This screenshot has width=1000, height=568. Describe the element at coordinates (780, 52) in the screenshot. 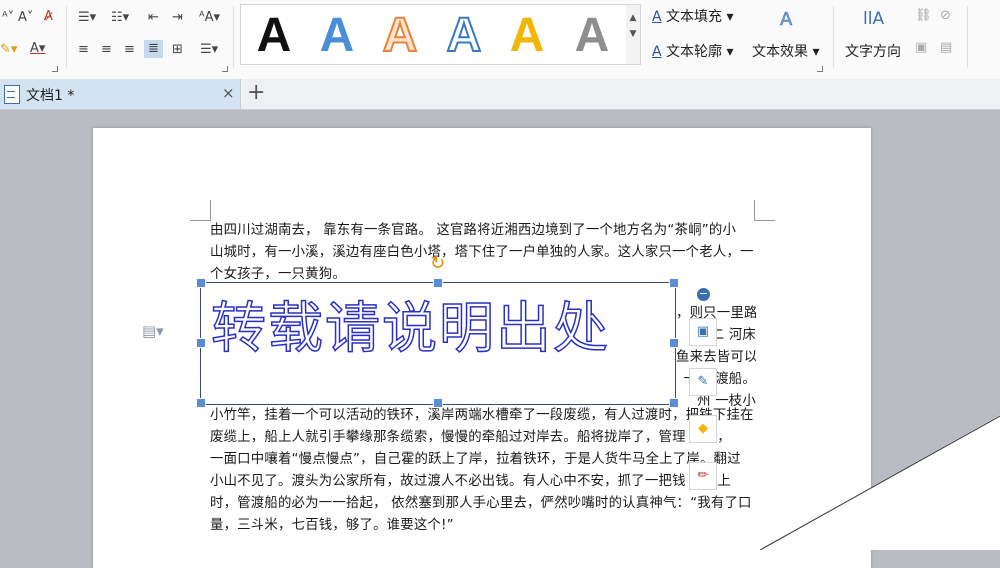

I see `text-effect-label: 文本效果` at that location.